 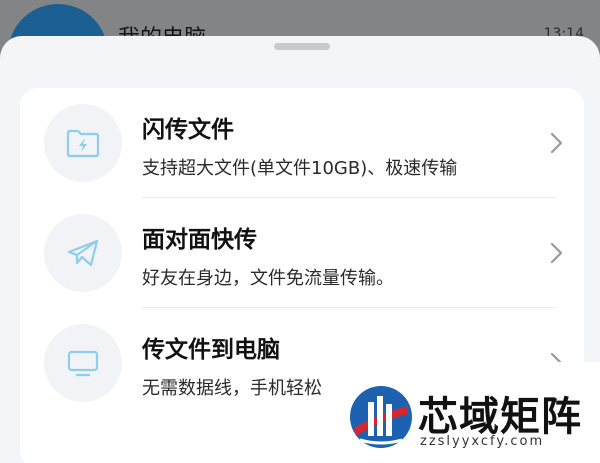 I want to click on send-to-computer-icon-wrap, so click(x=83, y=363).